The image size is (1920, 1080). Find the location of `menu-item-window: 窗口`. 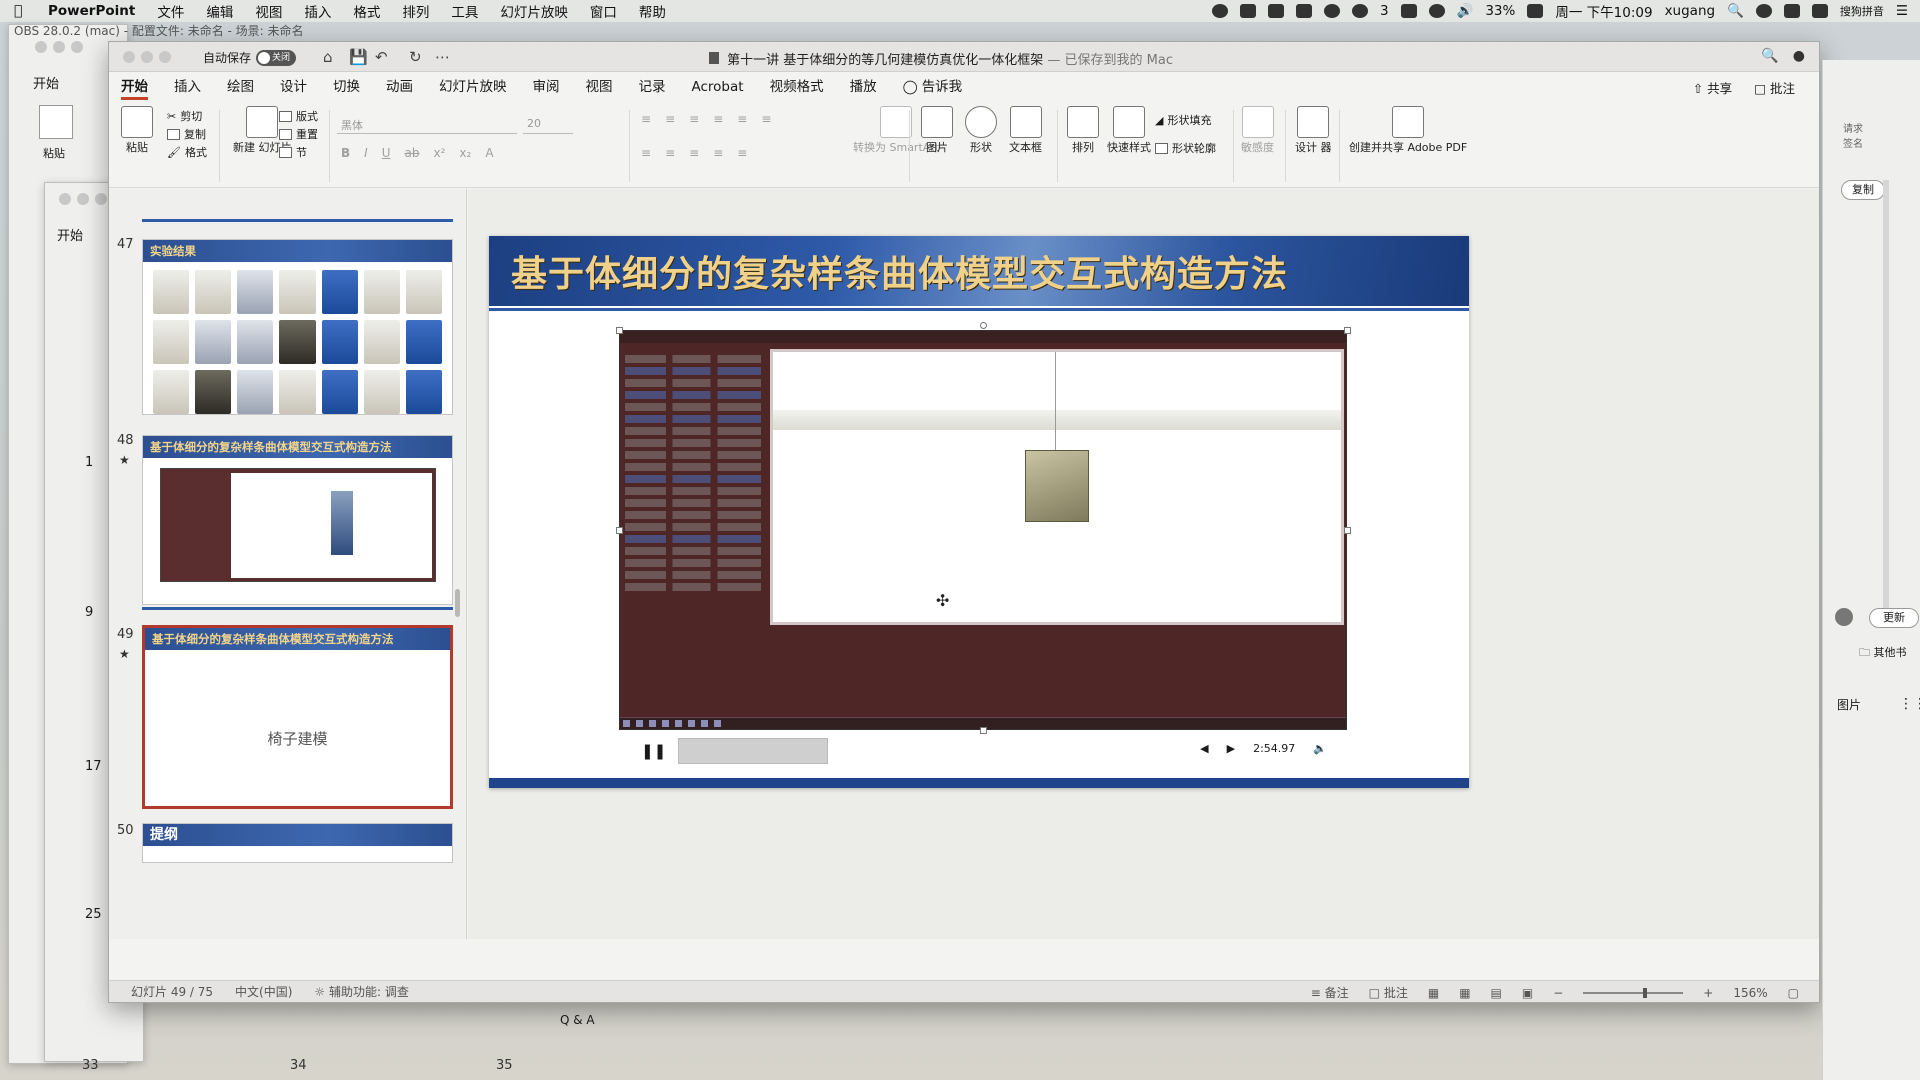

menu-item-window: 窗口 is located at coordinates (603, 11).